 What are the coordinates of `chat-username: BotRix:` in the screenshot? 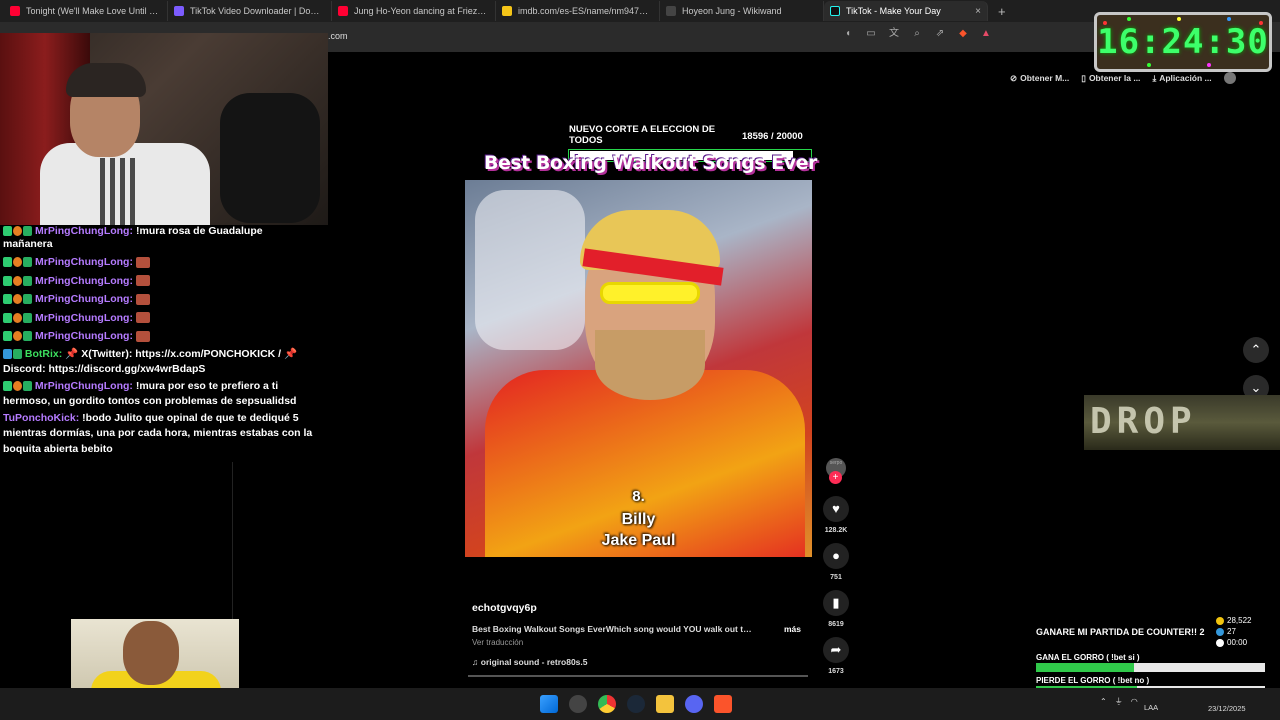 It's located at (43, 354).